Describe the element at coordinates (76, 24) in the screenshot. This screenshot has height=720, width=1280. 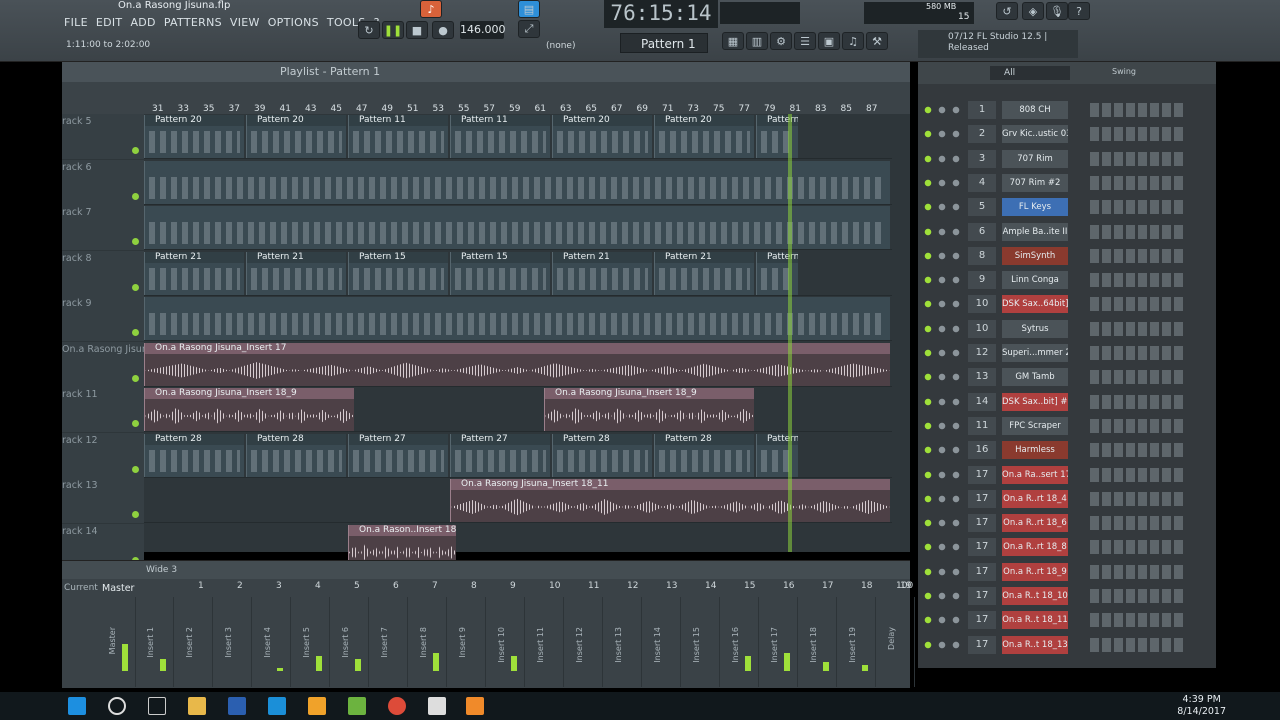
I see `menu-file: FILE` at that location.